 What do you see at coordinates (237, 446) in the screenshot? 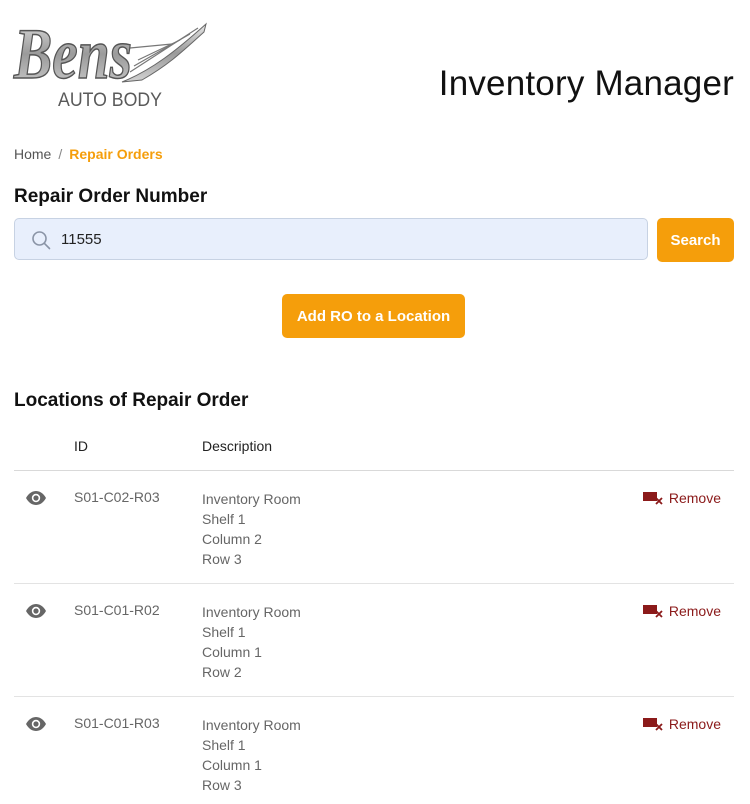
I see `column-header-description: Description` at bounding box center [237, 446].